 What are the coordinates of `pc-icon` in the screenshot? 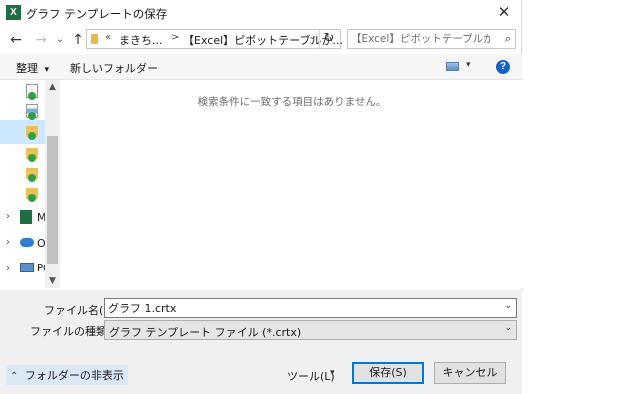 It's located at (27, 267).